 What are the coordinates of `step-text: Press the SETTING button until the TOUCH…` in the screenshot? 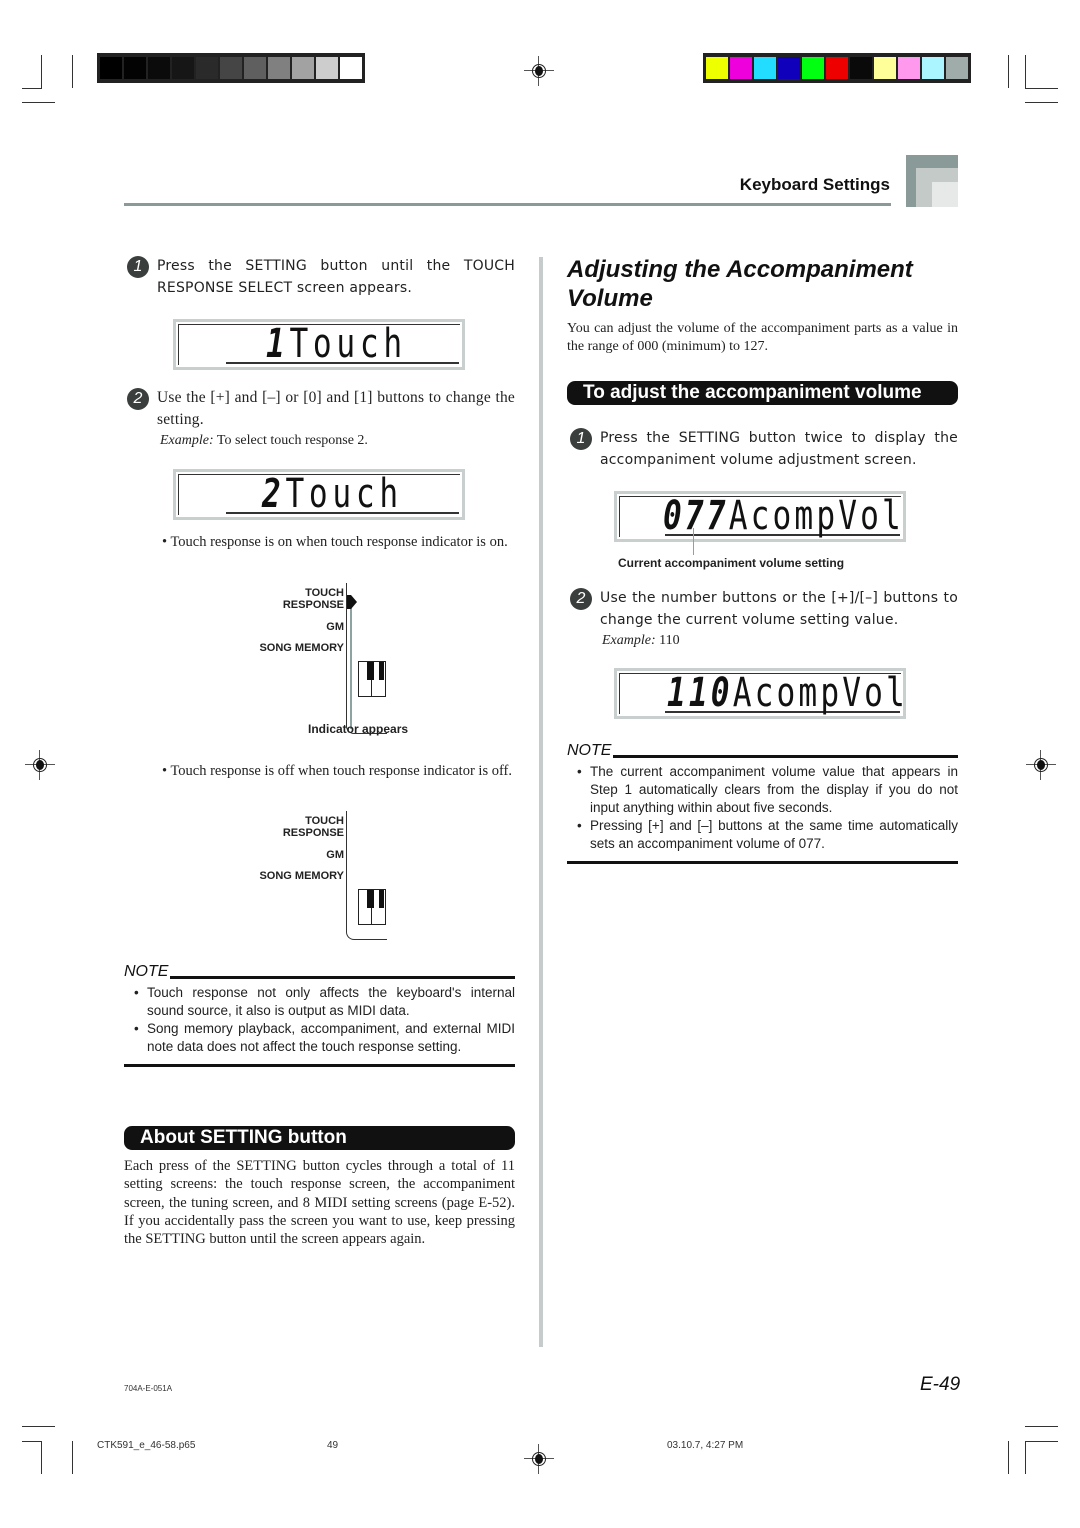 It's located at (336, 277).